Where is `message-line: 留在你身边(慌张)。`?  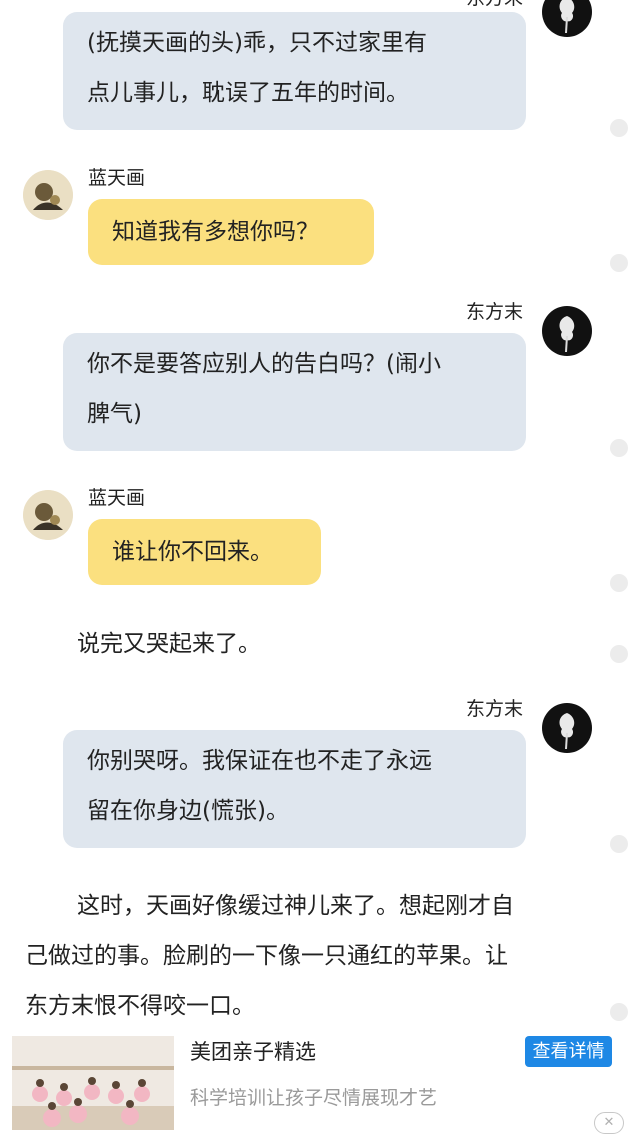
message-line: 留在你身边(慌张)。 is located at coordinates (188, 811).